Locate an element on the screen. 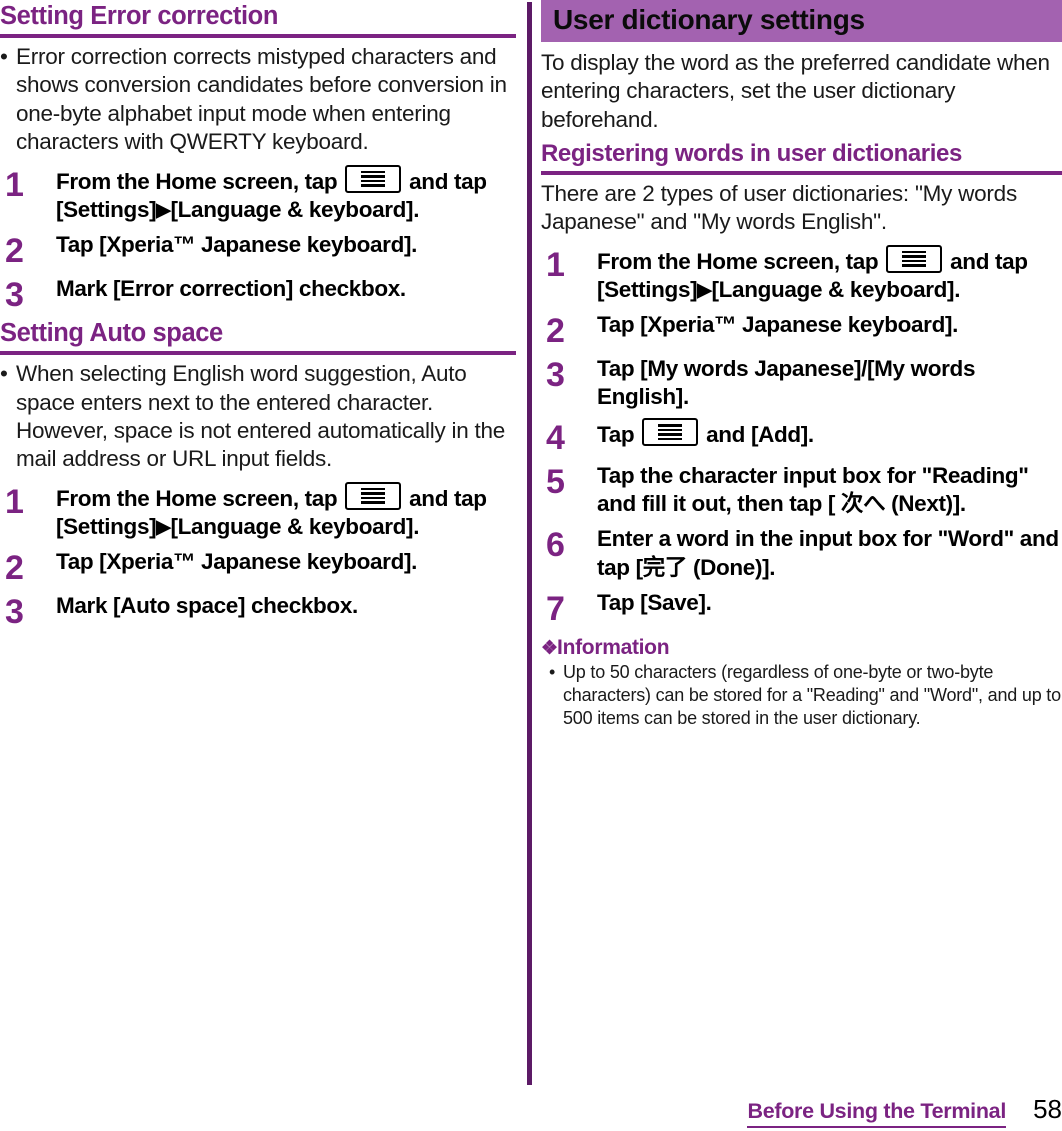 The width and height of the screenshot is (1062, 1131). step-item: 4 Tap and [Add]. is located at coordinates (801, 435).